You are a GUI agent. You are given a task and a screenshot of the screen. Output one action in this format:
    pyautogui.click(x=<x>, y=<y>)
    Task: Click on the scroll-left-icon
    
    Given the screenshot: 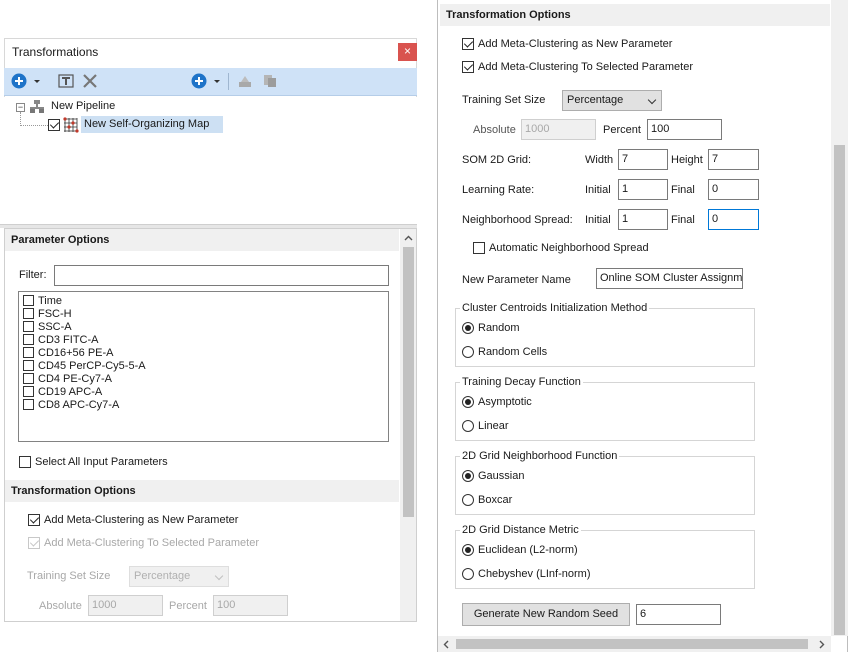 What is the action you would take?
    pyautogui.click(x=446, y=644)
    